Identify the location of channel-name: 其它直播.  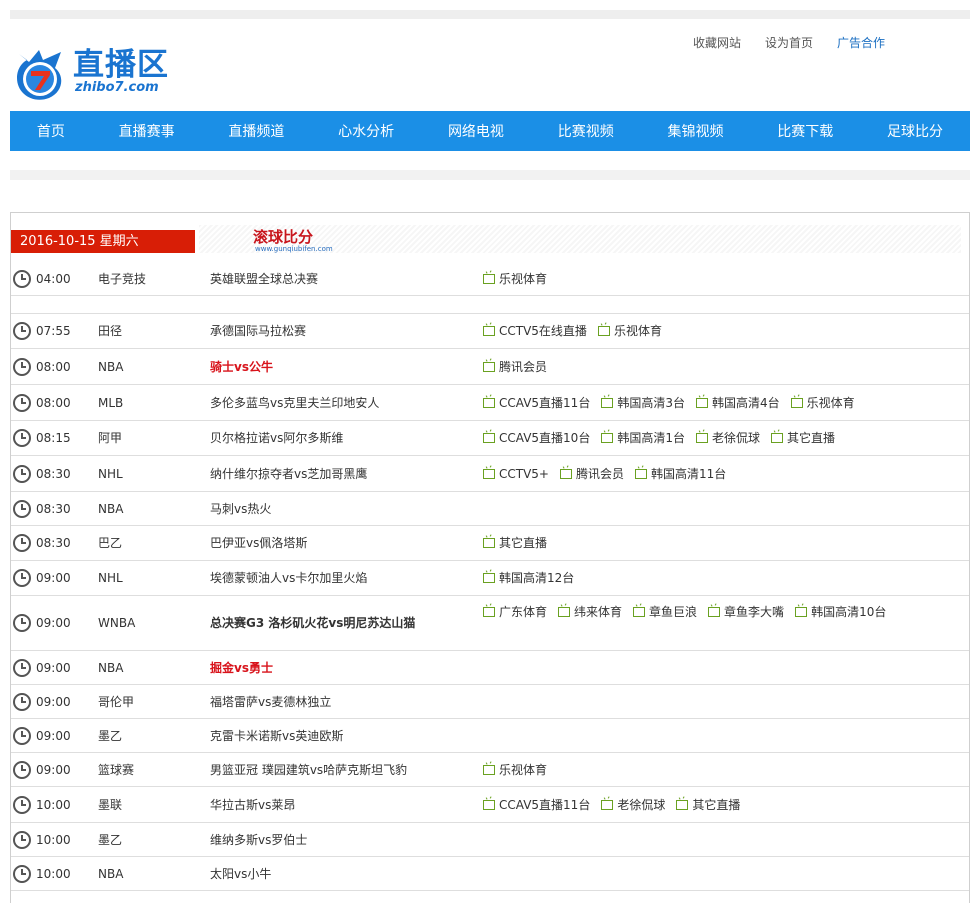
(523, 543).